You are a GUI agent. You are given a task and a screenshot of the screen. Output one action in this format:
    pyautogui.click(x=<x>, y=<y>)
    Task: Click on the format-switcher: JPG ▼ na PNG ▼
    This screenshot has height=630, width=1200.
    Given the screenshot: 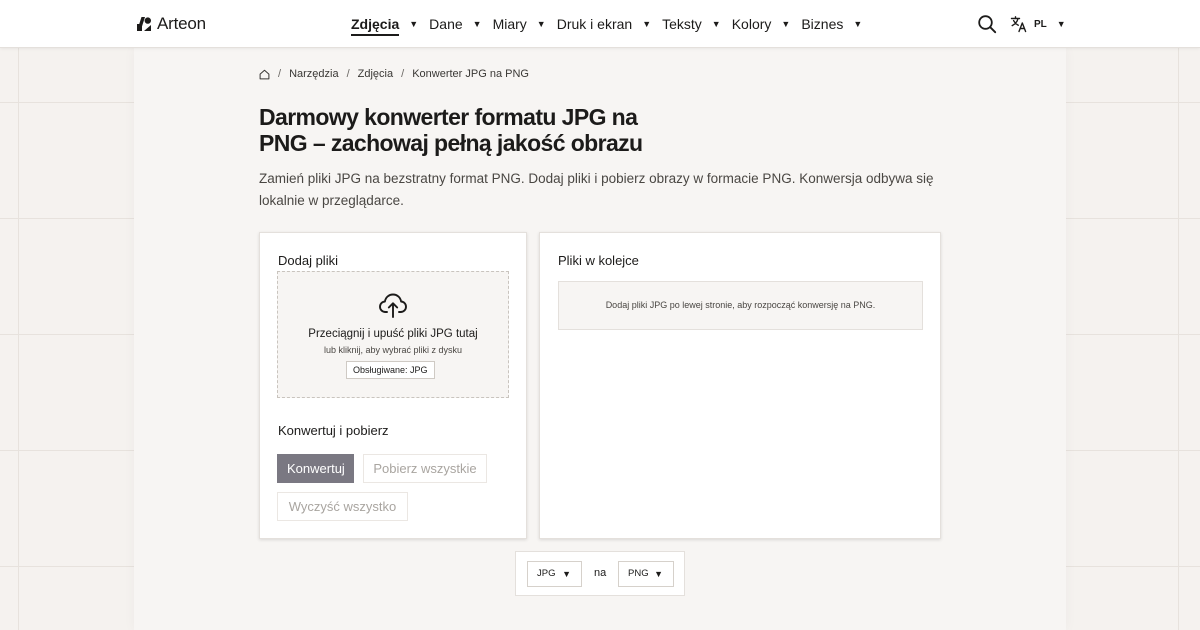 What is the action you would take?
    pyautogui.click(x=600, y=573)
    